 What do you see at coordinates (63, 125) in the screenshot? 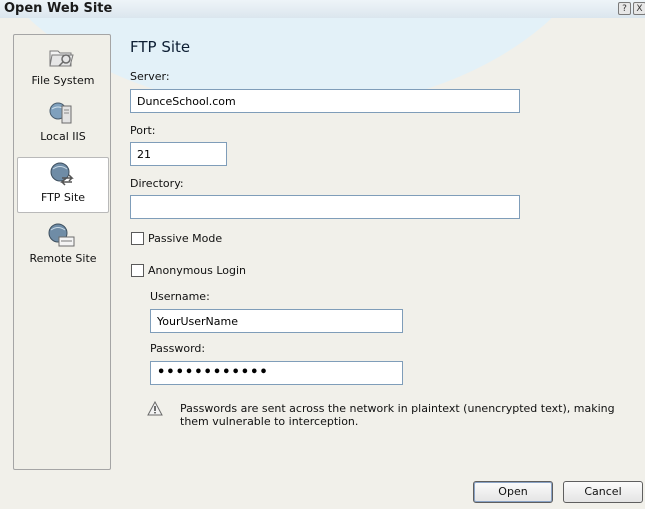
I see `sidebar-item-local-iis: Local IIS` at bounding box center [63, 125].